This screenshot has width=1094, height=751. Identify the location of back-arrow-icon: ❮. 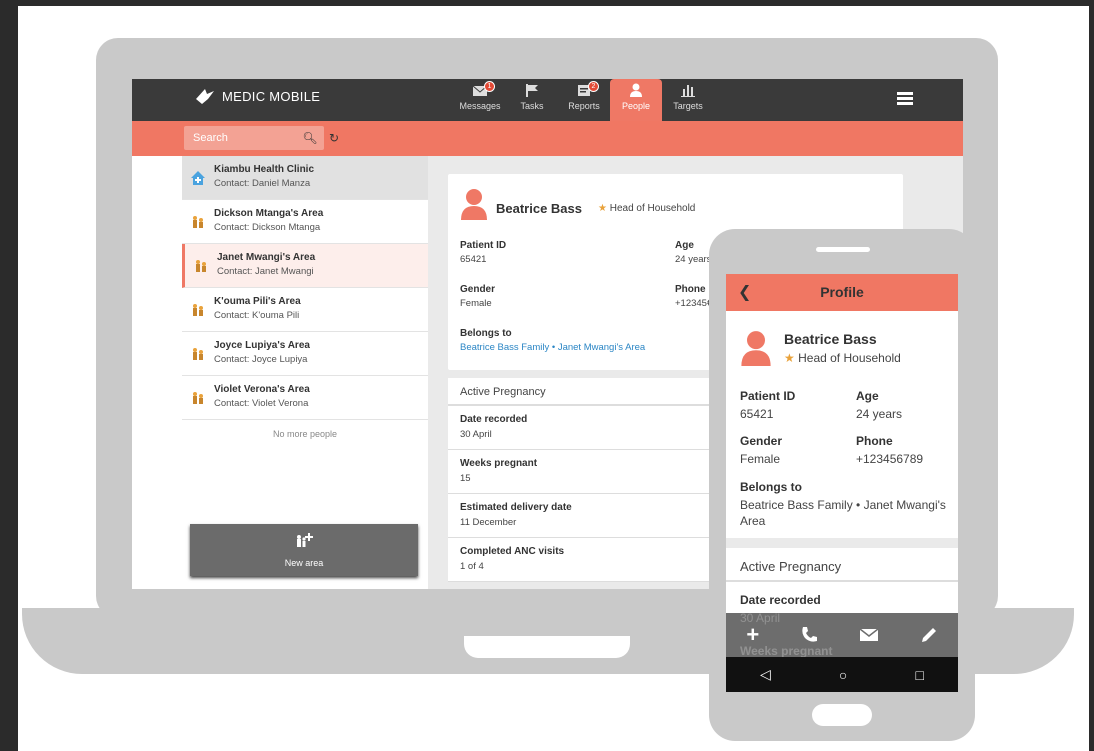
(744, 292).